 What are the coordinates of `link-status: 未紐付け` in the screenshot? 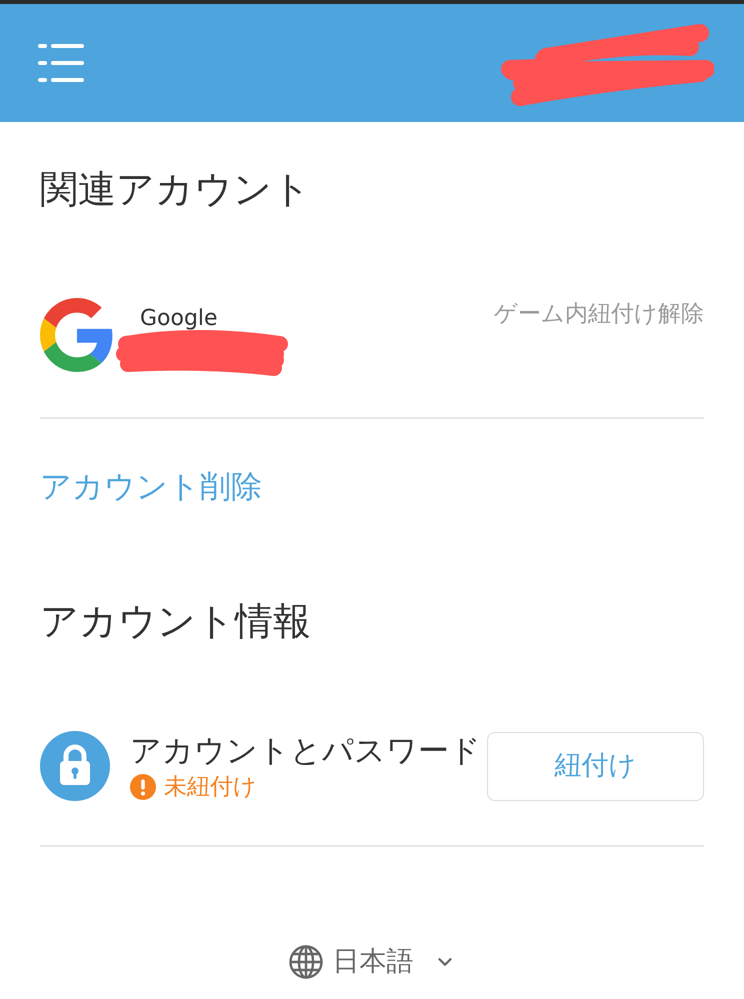 It's located at (210, 787).